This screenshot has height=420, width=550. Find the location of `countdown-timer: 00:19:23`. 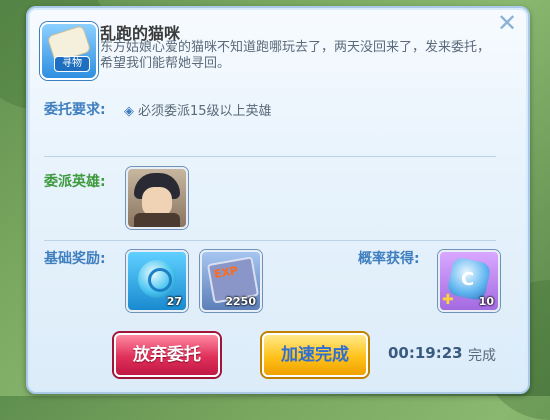

countdown-timer: 00:19:23 is located at coordinates (425, 353).